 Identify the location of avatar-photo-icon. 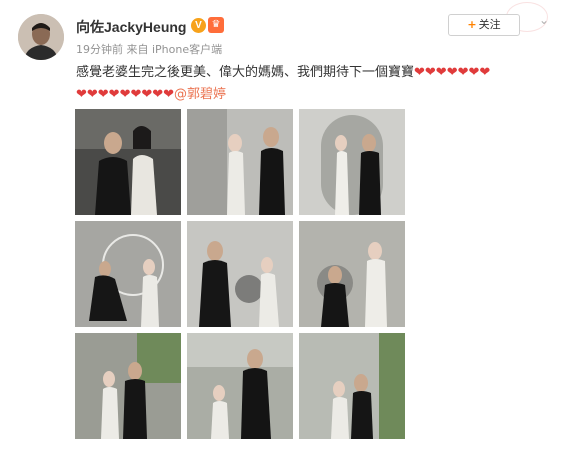
(41, 37).